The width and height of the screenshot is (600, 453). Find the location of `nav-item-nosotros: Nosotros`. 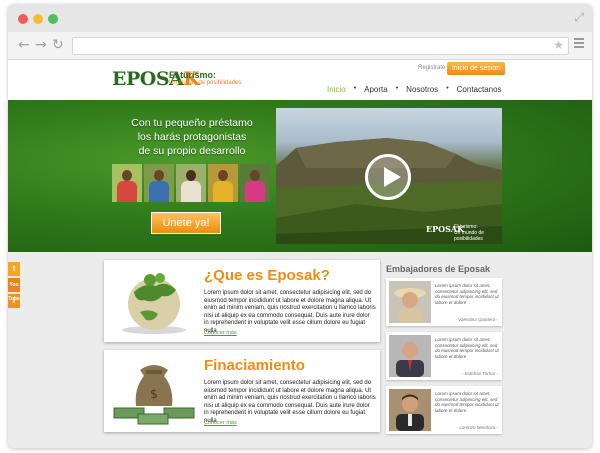

nav-item-nosotros: Nosotros is located at coordinates (422, 89).